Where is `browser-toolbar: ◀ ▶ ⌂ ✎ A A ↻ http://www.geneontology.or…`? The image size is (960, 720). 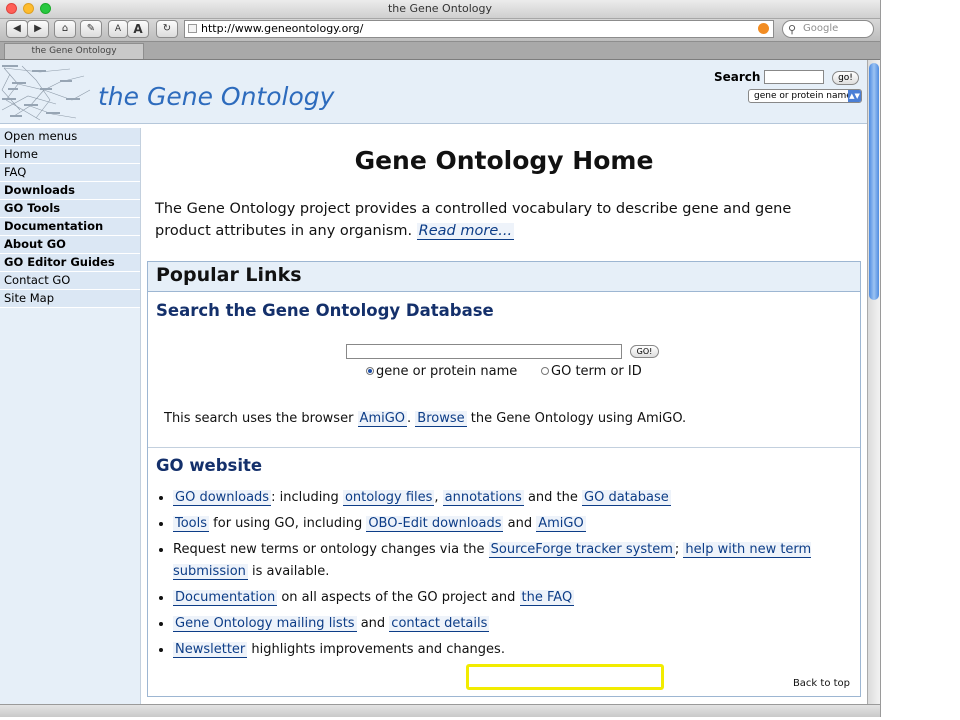 browser-toolbar: ◀ ▶ ⌂ ✎ A A ↻ http://www.geneontology.or… is located at coordinates (440, 30).